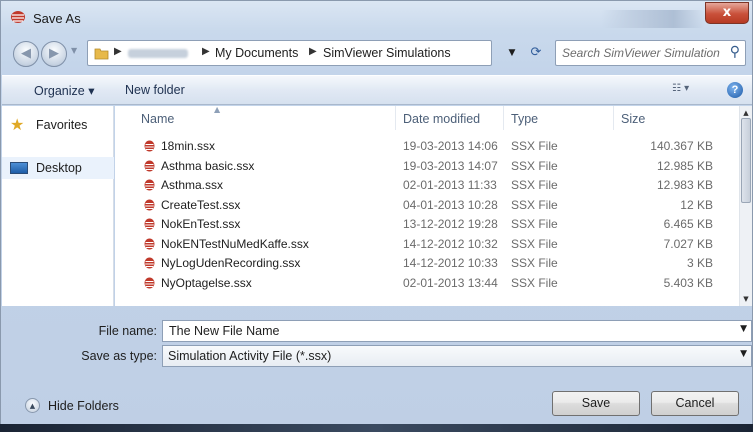 The width and height of the screenshot is (753, 432). Describe the element at coordinates (450, 146) in the screenshot. I see `file-date-modified: 19-03-2013 14:06` at that location.